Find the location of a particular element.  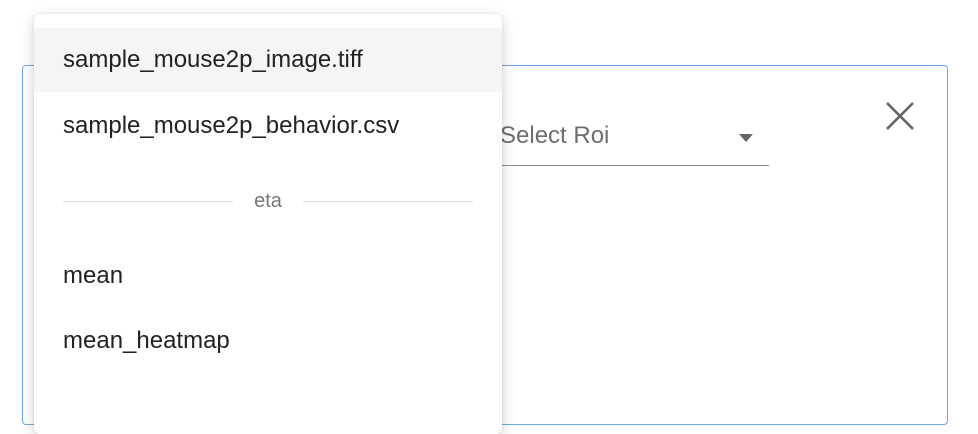

menu-item: sample_mouse2p_image.tiff is located at coordinates (268, 60).